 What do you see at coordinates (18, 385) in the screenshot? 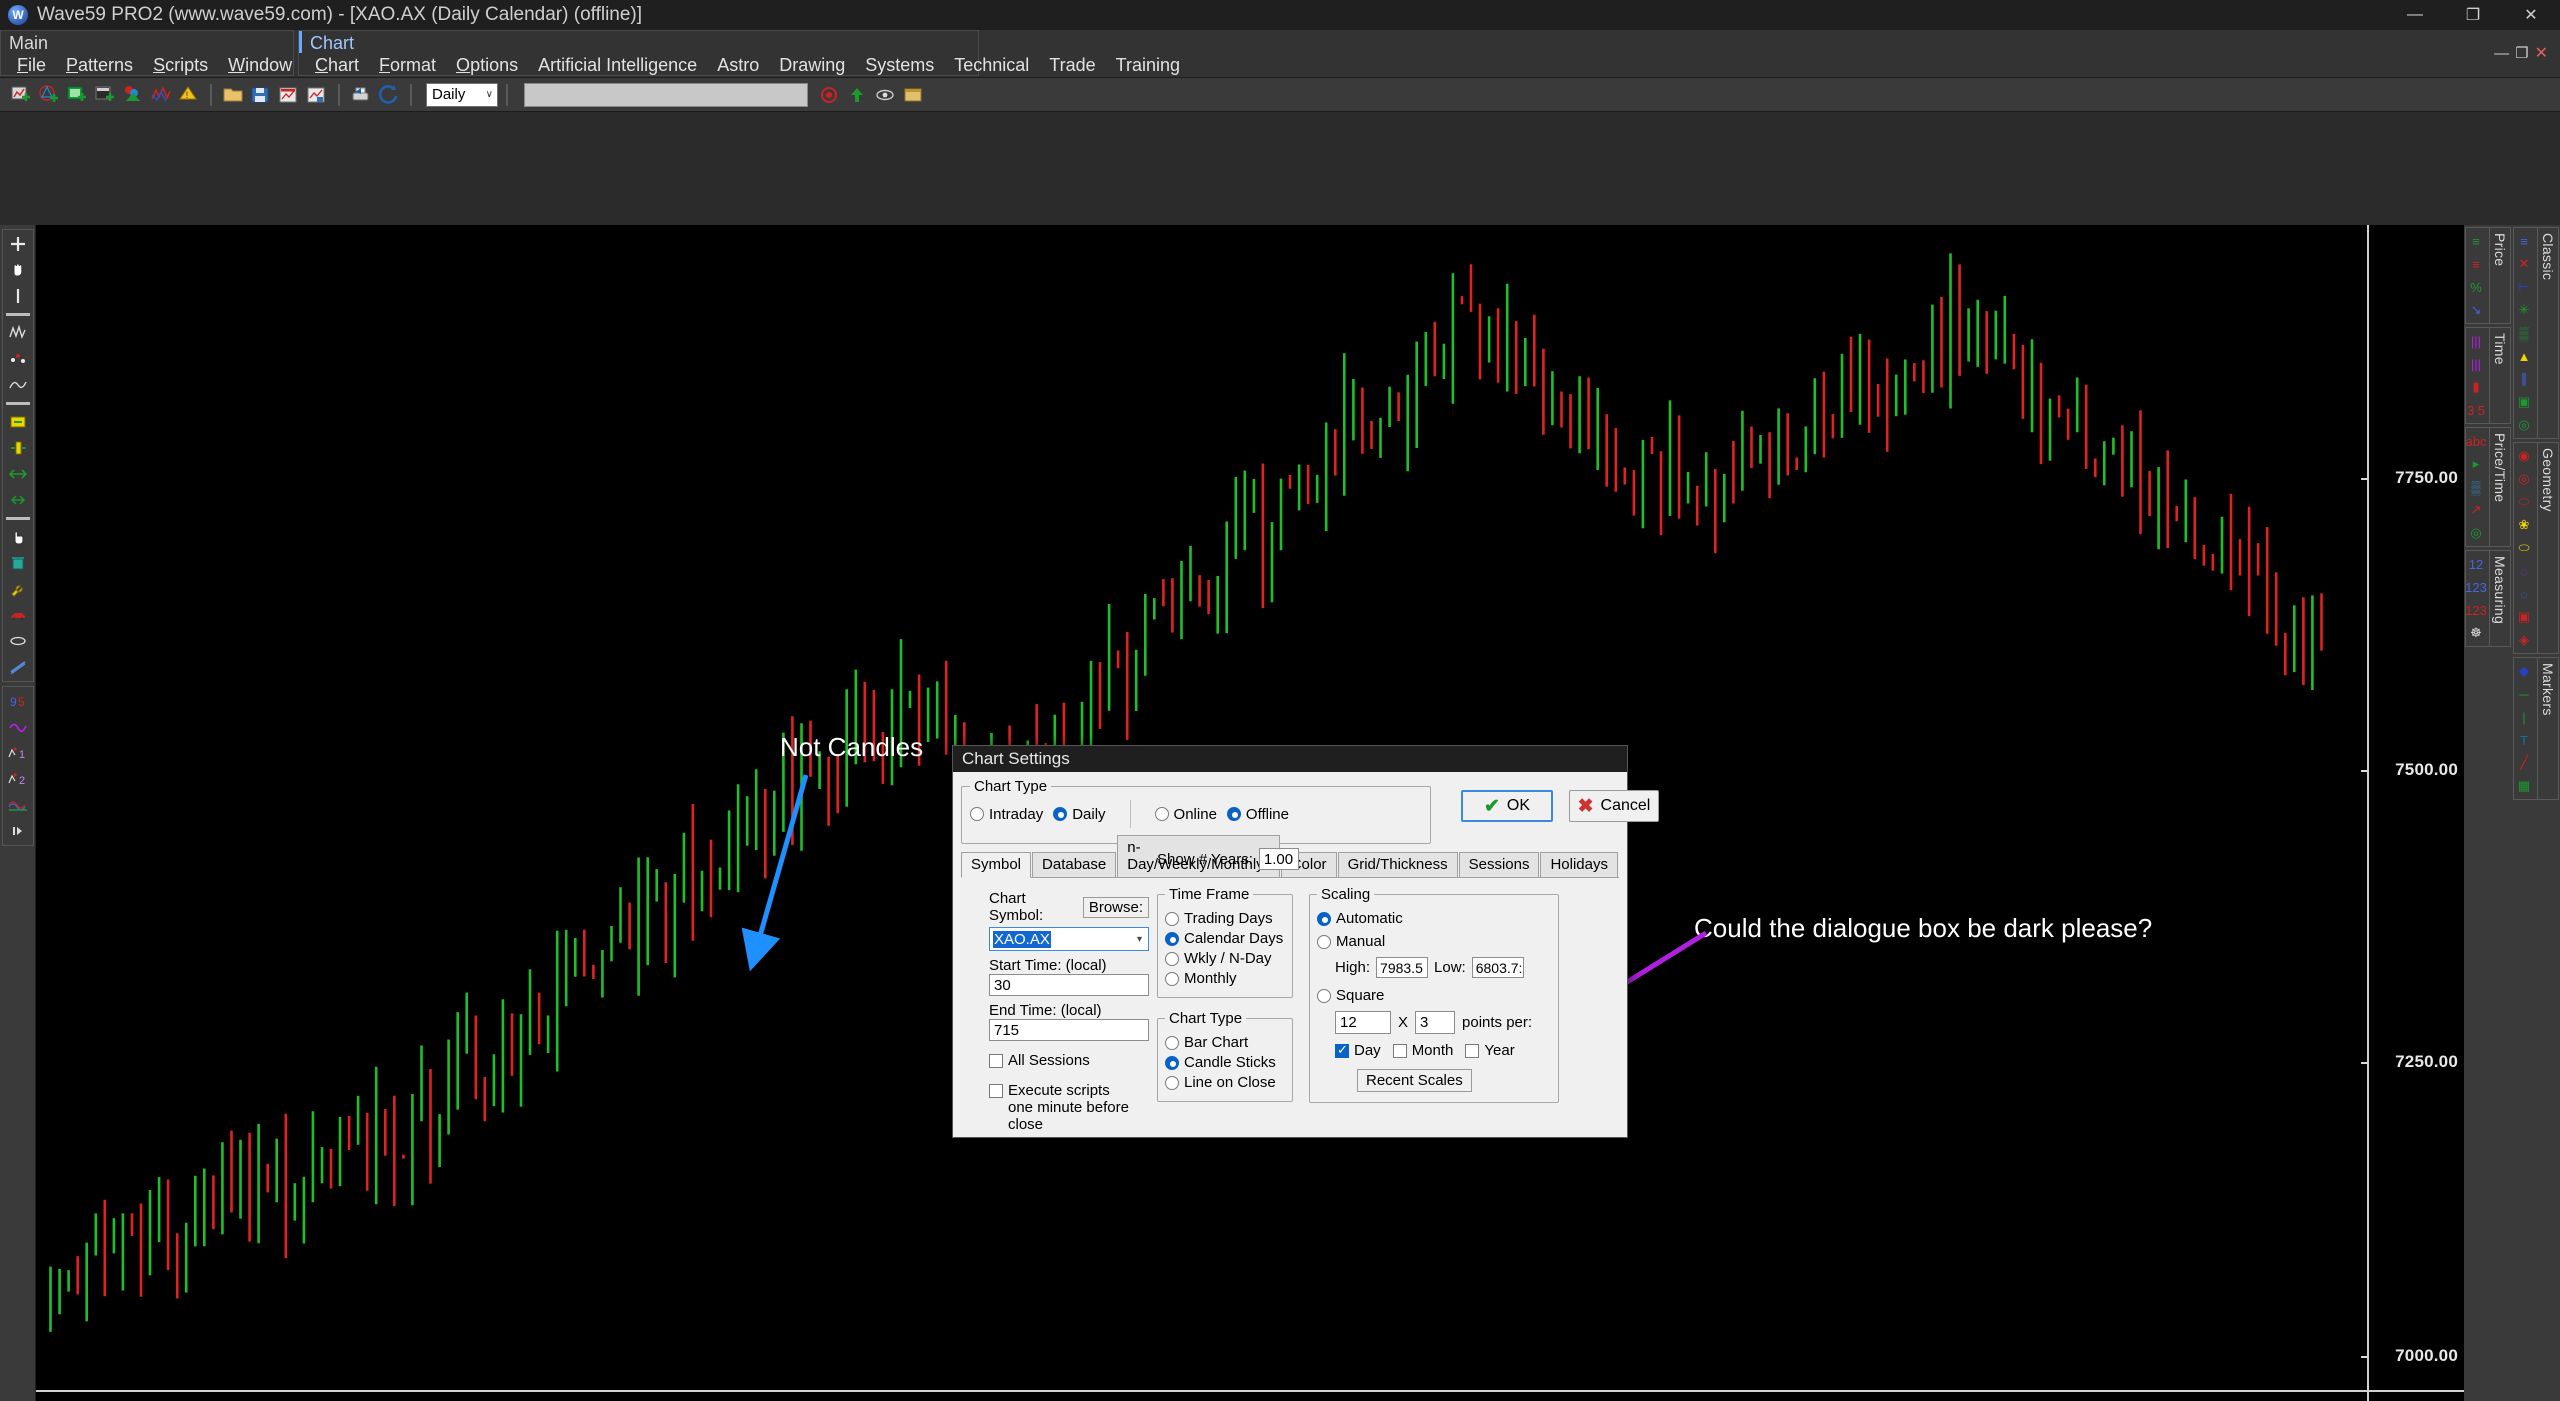
I see `wave-icon` at bounding box center [18, 385].